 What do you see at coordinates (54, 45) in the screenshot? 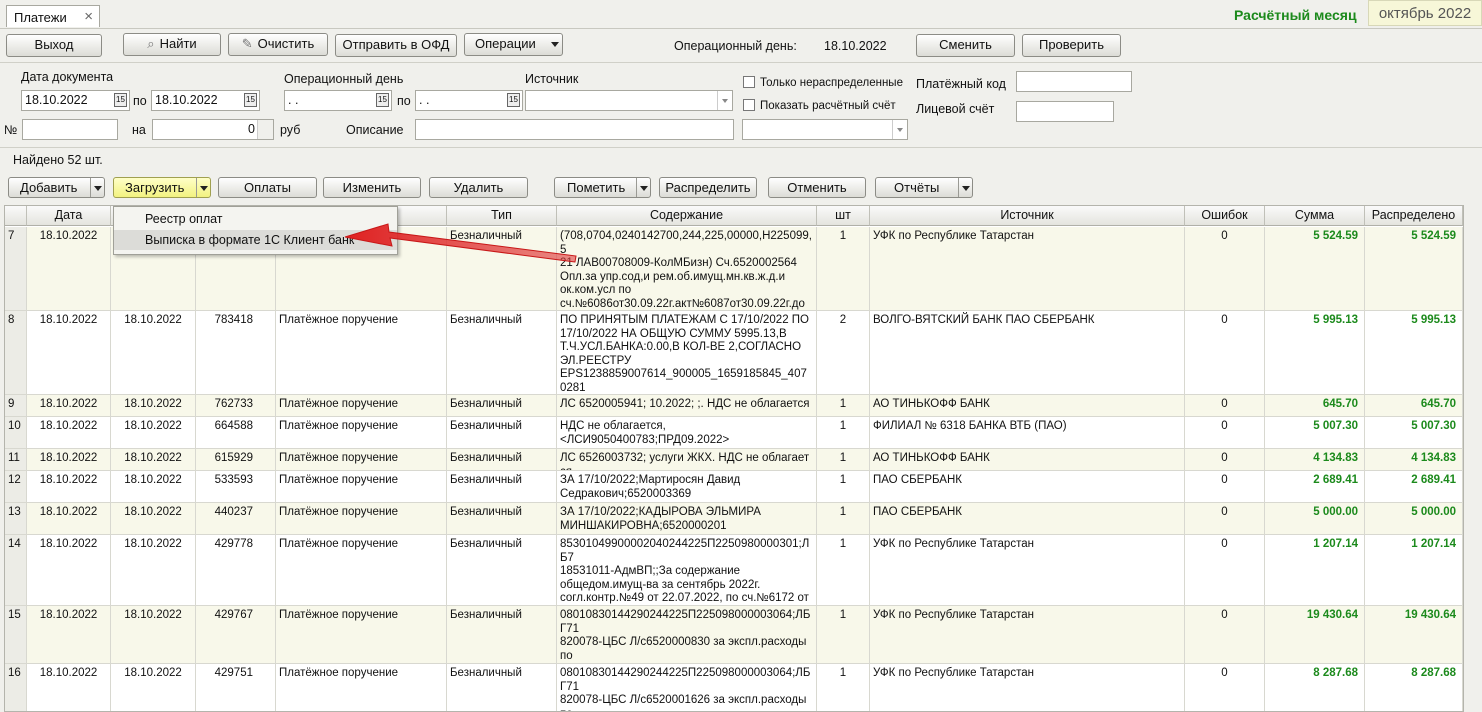
I see `exit-button: Выход` at bounding box center [54, 45].